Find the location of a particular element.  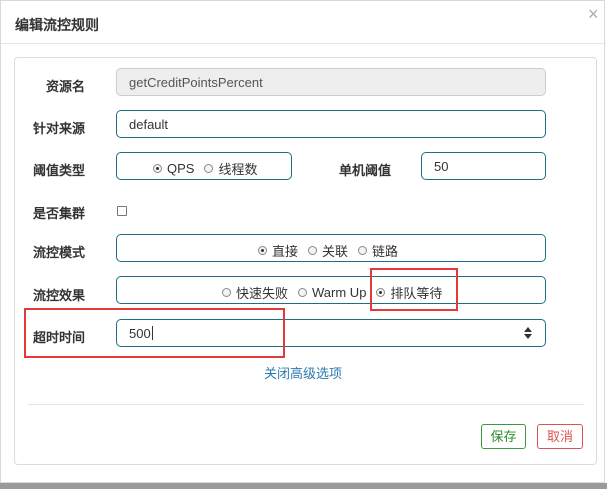

threshold-type-group: QPS 线程数 is located at coordinates (204, 166).